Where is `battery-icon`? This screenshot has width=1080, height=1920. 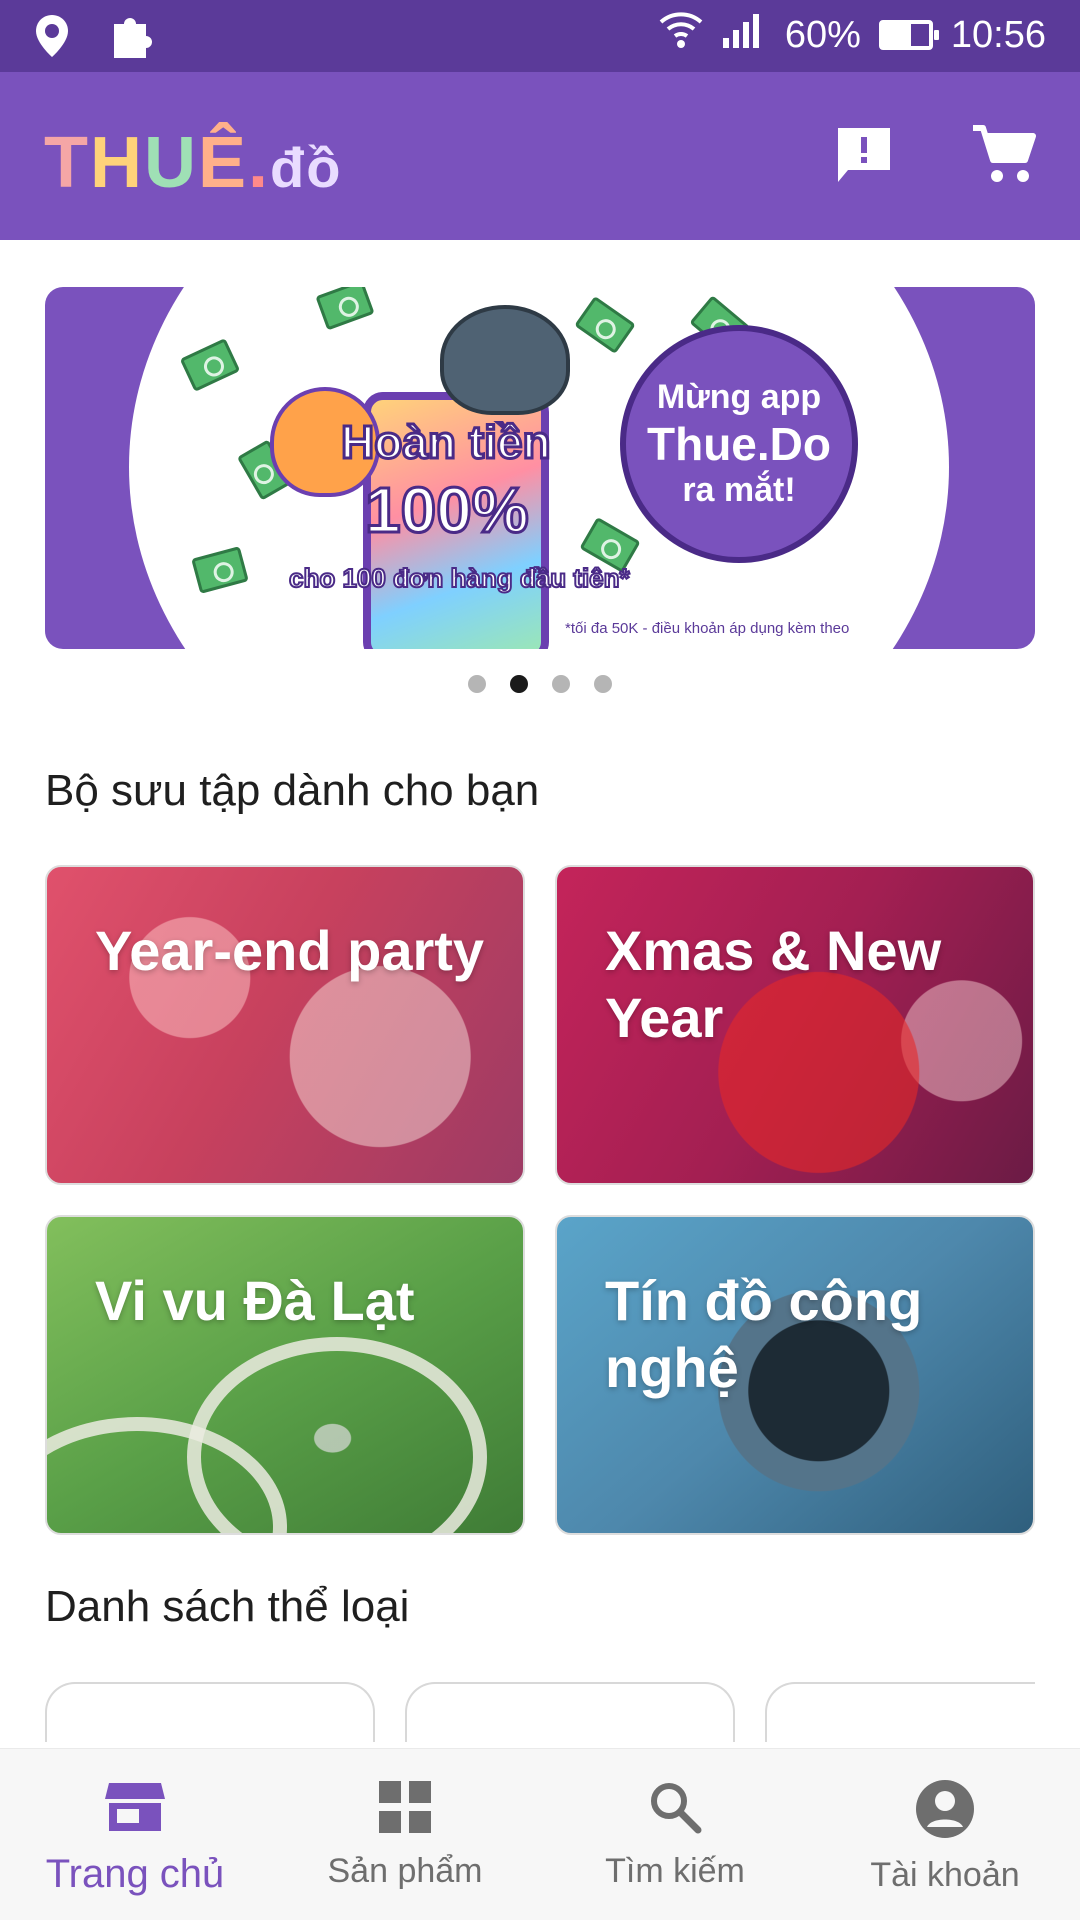
battery-icon is located at coordinates (908, 35).